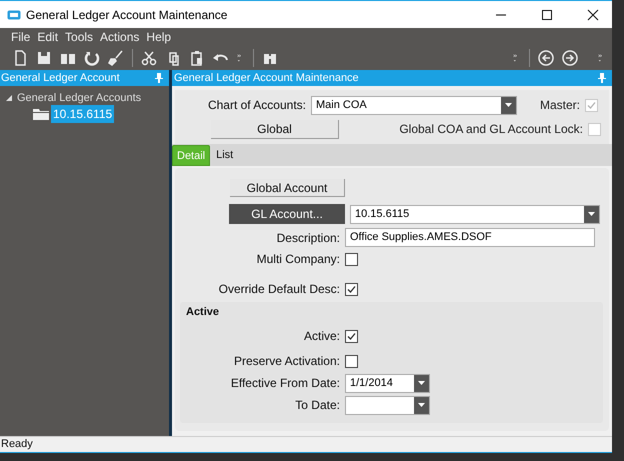 The width and height of the screenshot is (624, 461). I want to click on refresh-icon, so click(92, 58).